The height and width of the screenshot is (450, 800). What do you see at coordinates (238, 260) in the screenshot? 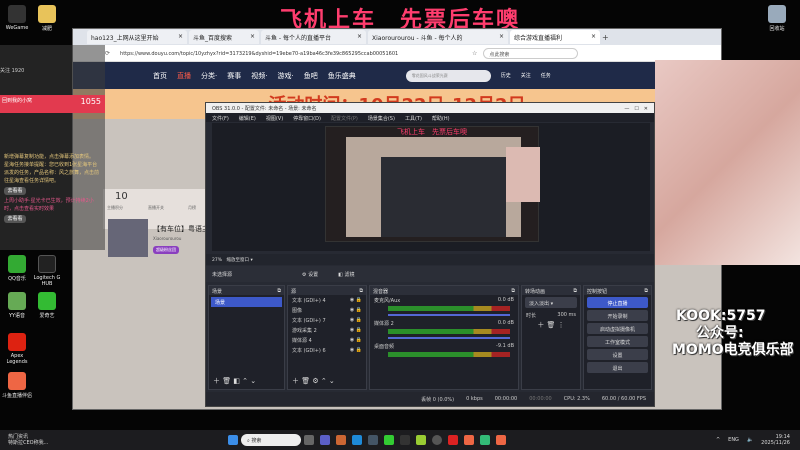
I see `preview-mode-select: 缩放至窗口` at bounding box center [238, 260].